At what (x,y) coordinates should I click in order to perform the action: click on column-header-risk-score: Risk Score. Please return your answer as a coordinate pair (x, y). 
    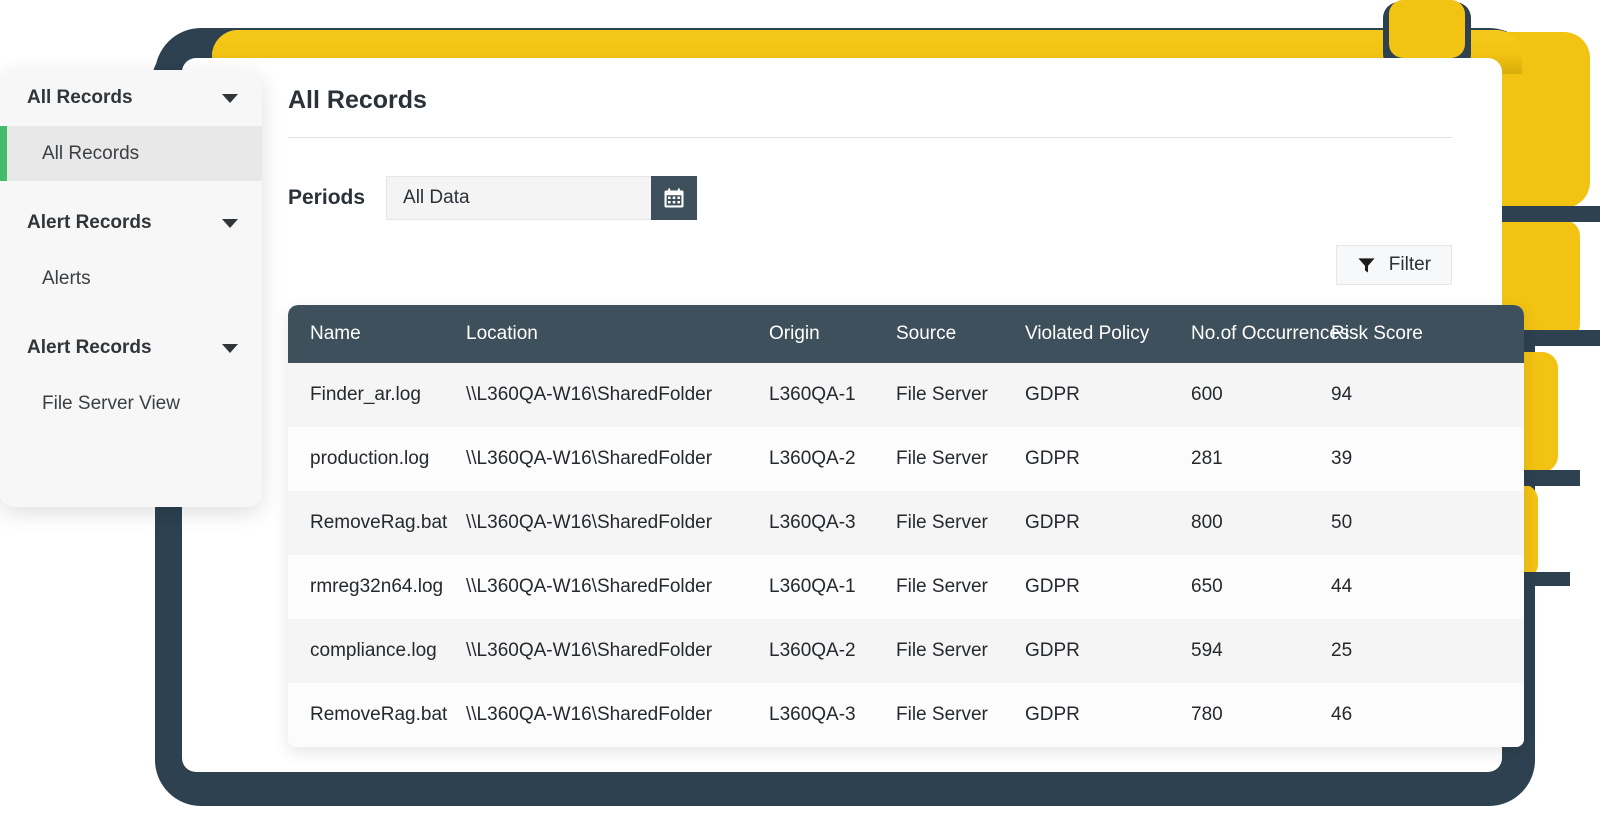
    Looking at the image, I should click on (1391, 334).